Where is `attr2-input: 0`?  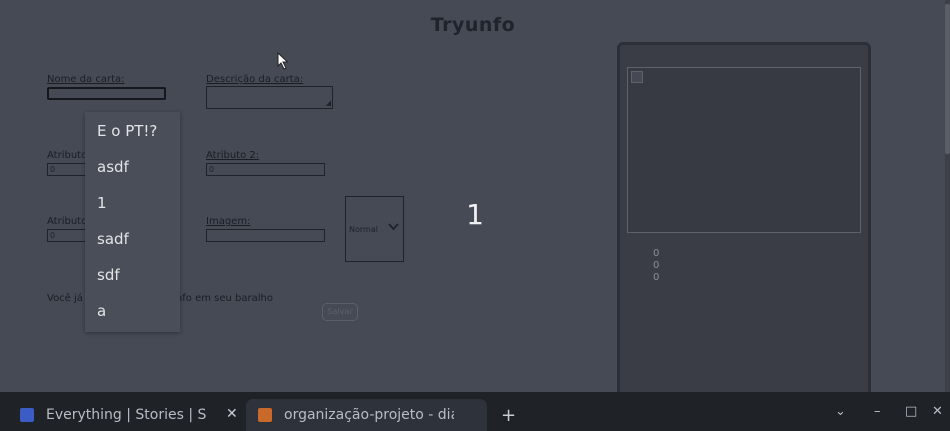
attr2-input: 0 is located at coordinates (265, 169).